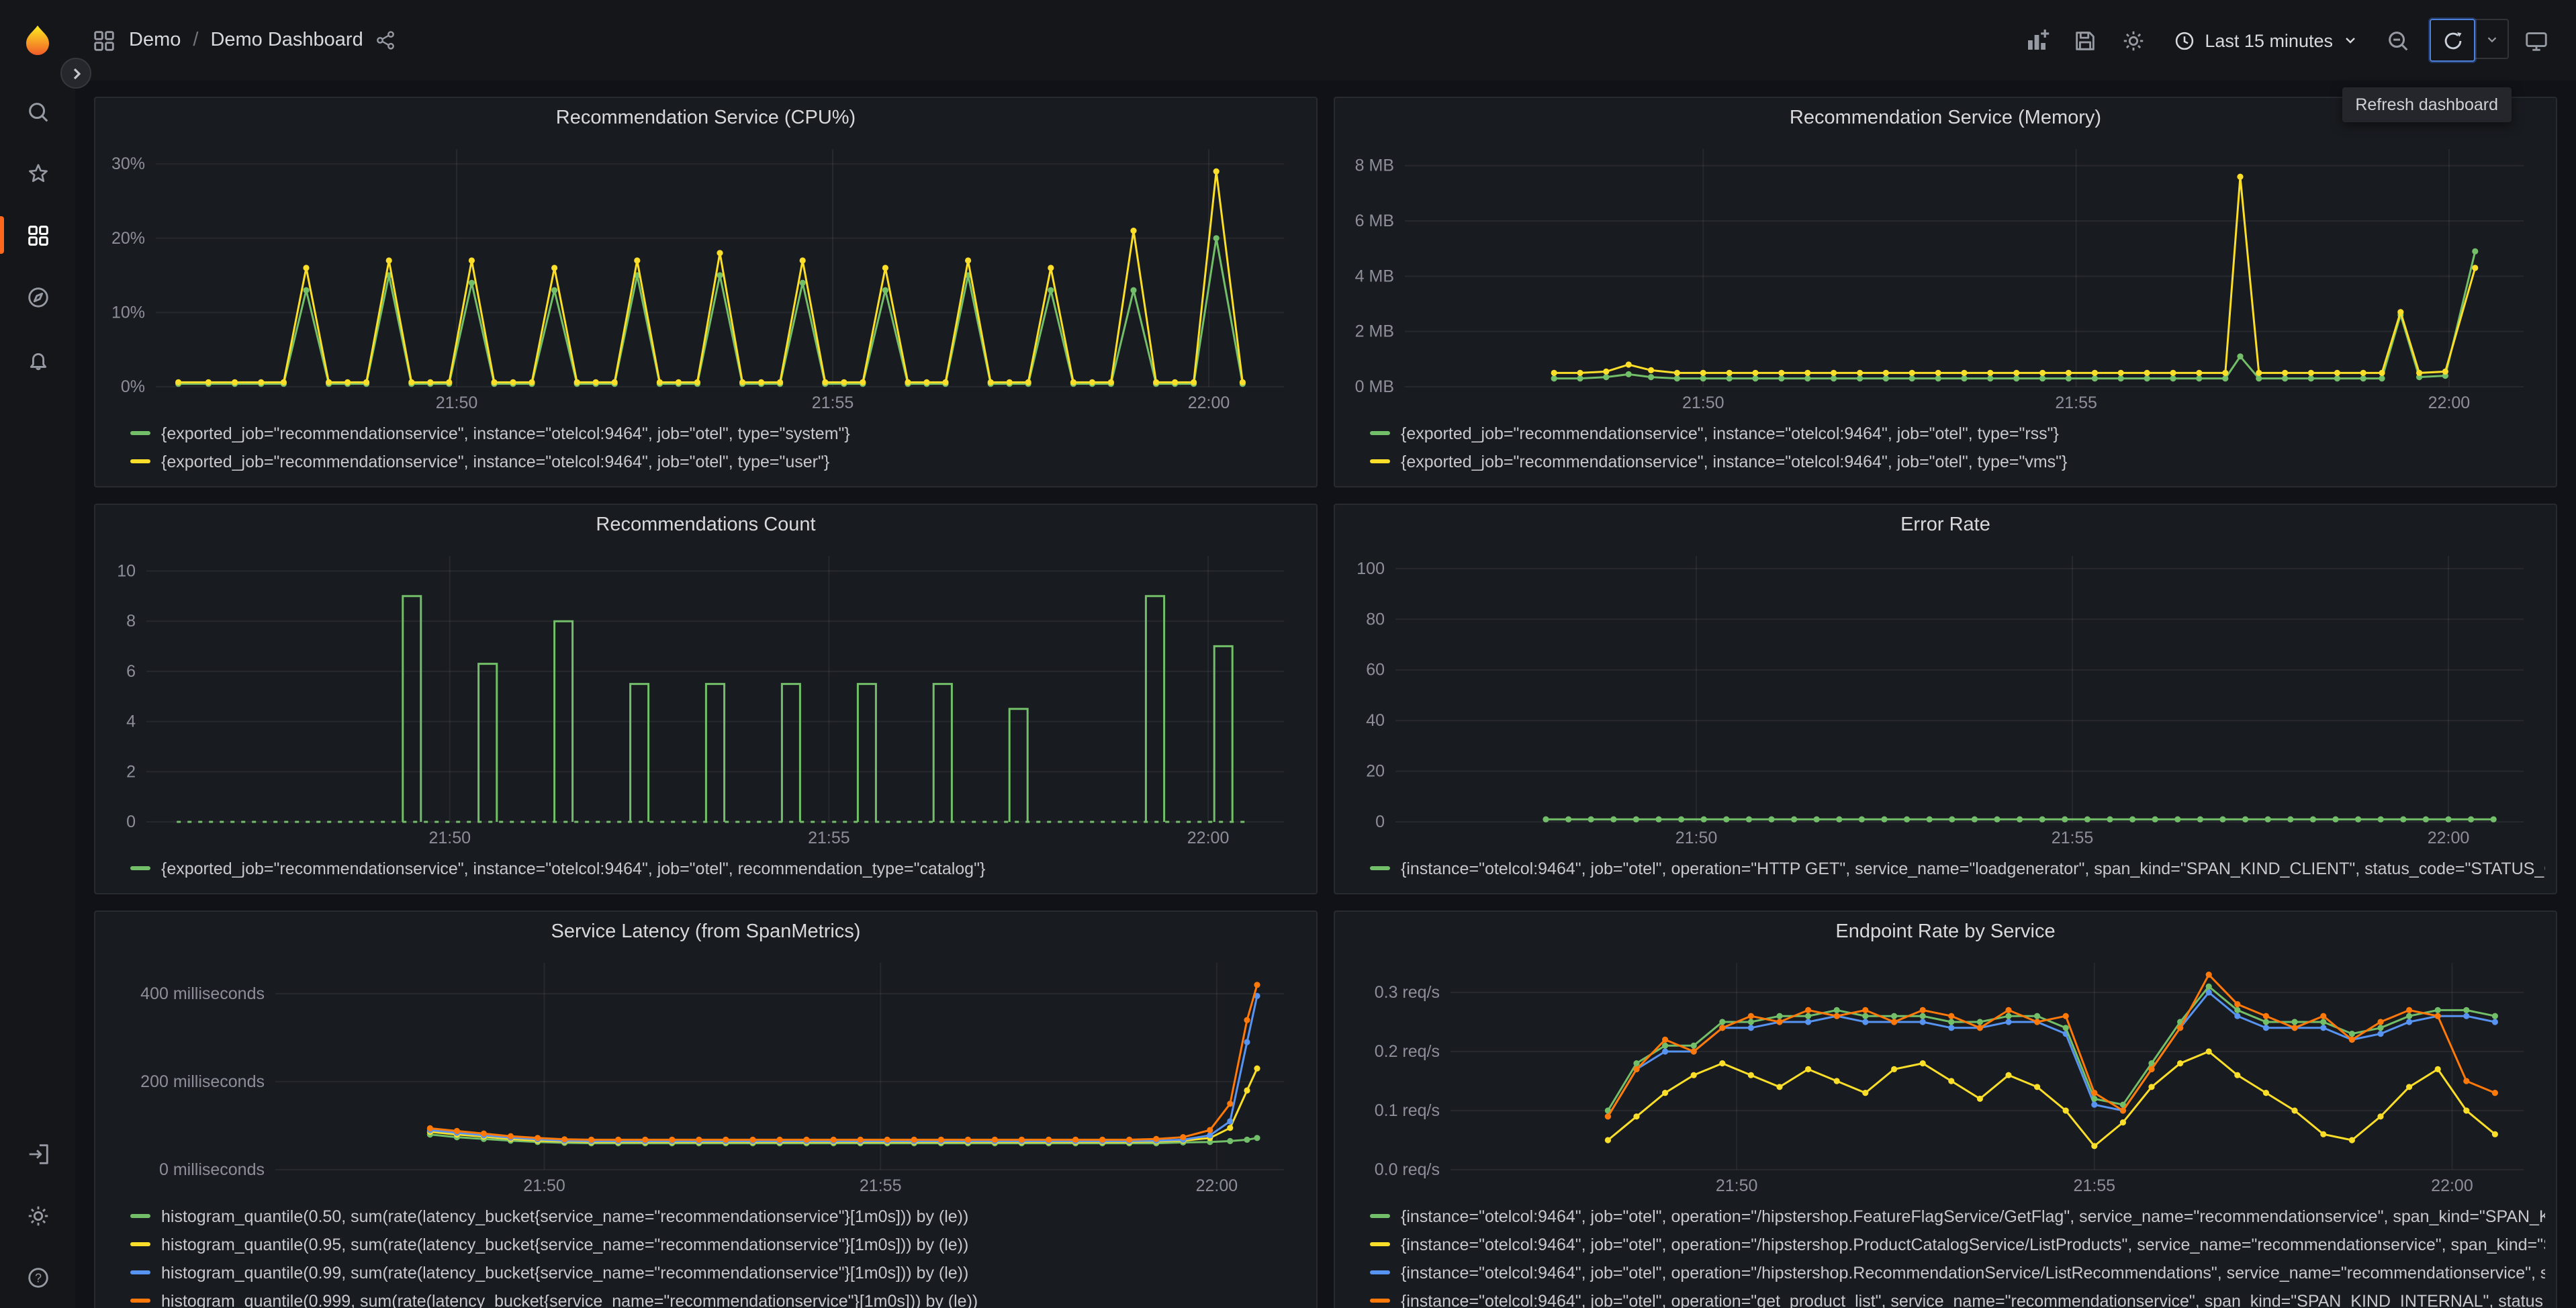 The width and height of the screenshot is (2576, 1308). I want to click on sign-in-icon, so click(38, 1153).